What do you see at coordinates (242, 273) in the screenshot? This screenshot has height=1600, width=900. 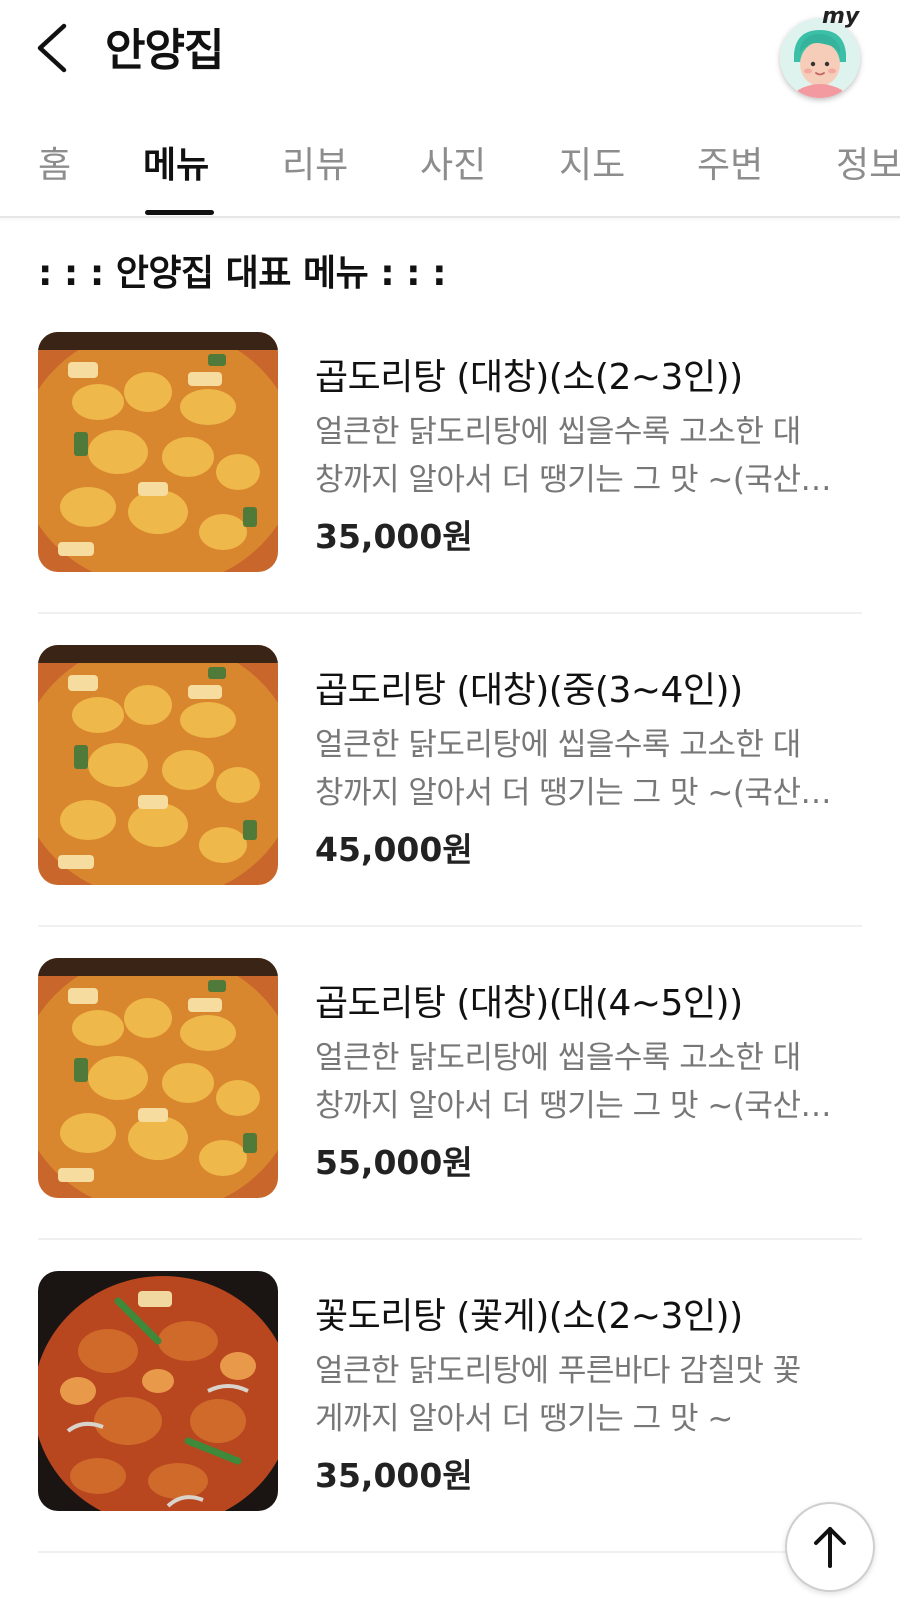 I see `section-title: : : : 안양집 대표 메뉴 : : :` at bounding box center [242, 273].